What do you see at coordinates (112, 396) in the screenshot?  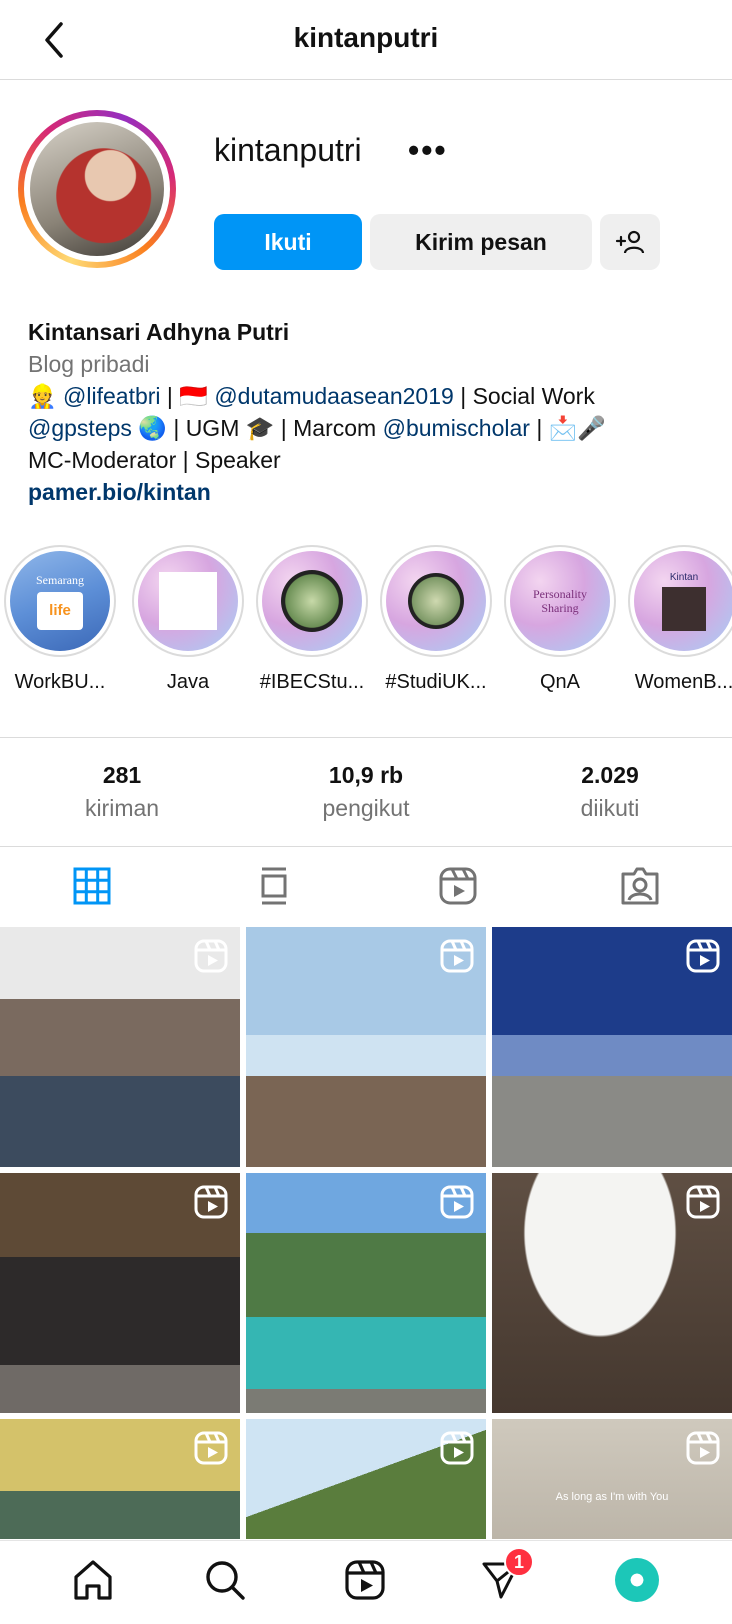 I see `mention-link: @lifeatbri` at bounding box center [112, 396].